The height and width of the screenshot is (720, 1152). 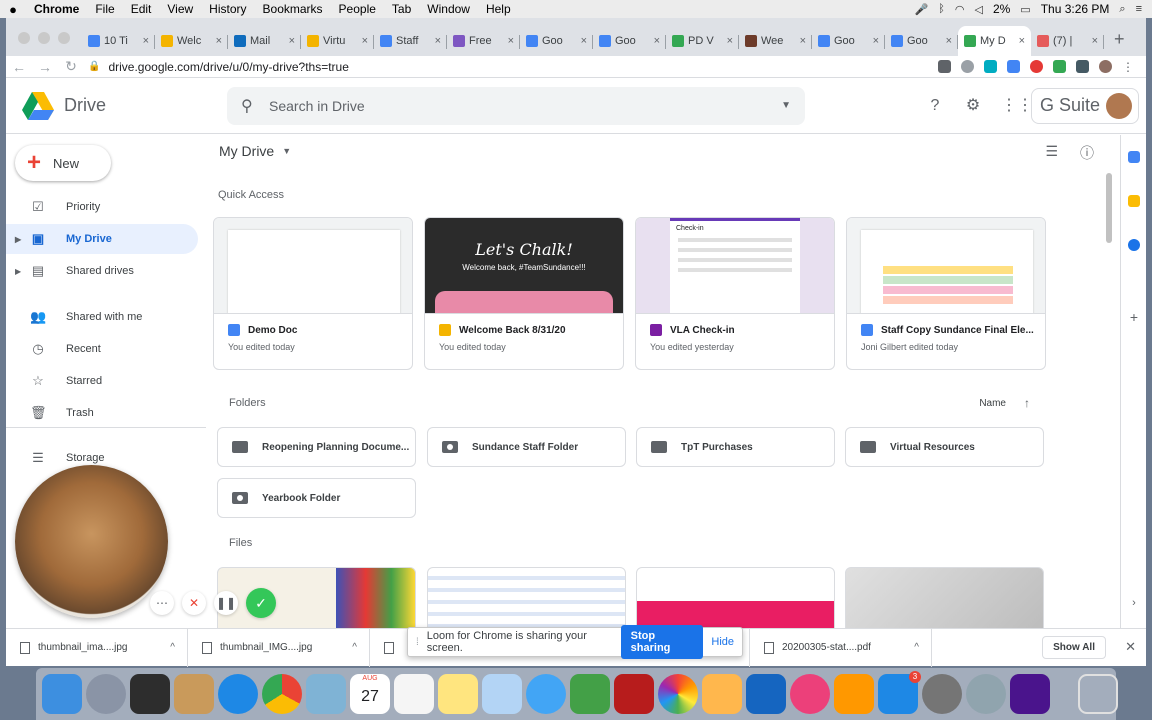 I want to click on launchpad-icon, so click(x=106, y=694).